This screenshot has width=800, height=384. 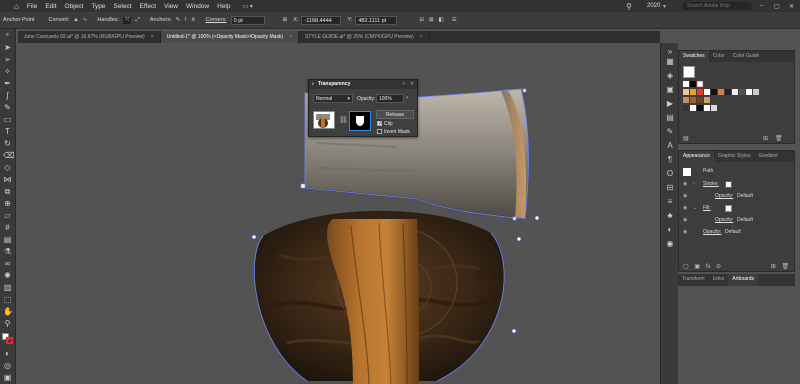 What do you see at coordinates (7, 377) in the screenshot?
I see `screen-mode-icon: ▣` at bounding box center [7, 377].